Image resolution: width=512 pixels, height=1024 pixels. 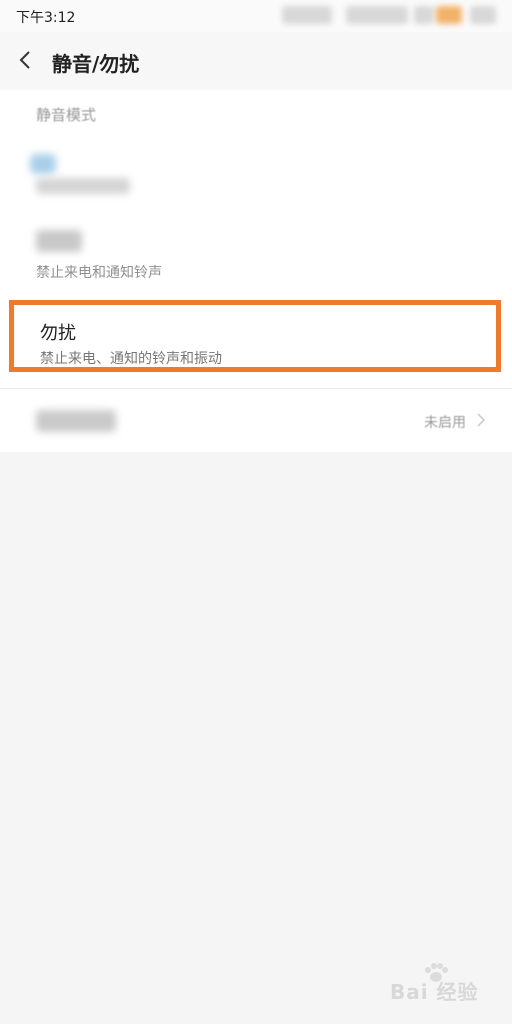 What do you see at coordinates (58, 333) in the screenshot?
I see `do-not-disturb-title: 勿扰` at bounding box center [58, 333].